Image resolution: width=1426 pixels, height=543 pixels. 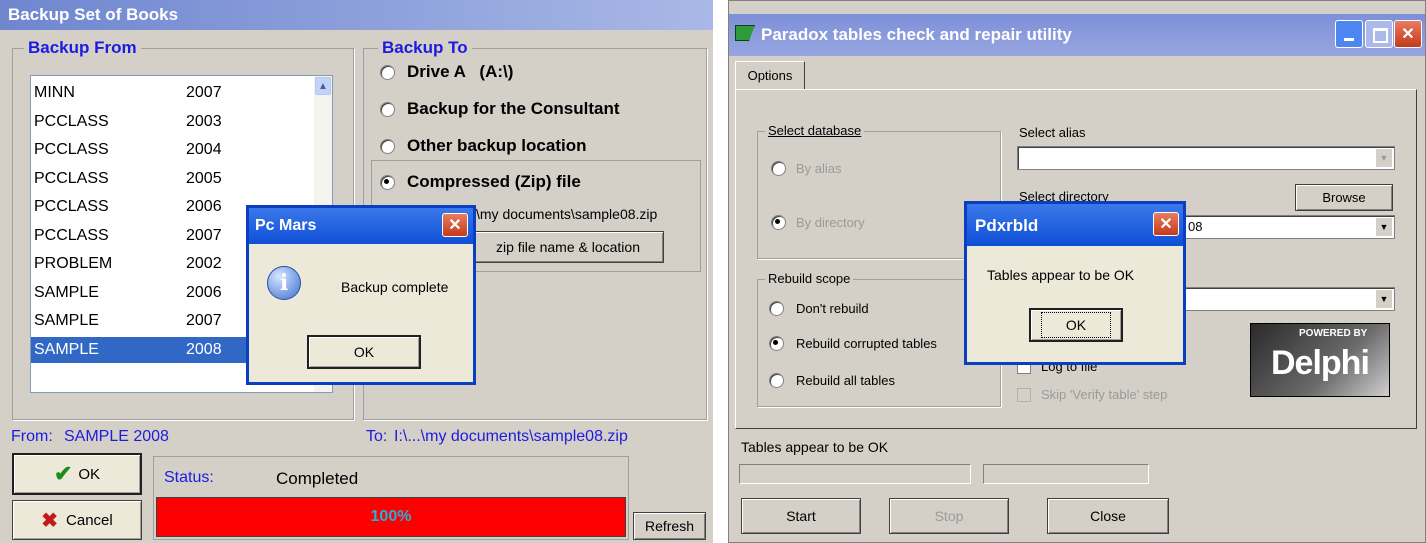 What do you see at coordinates (720, 271) in the screenshot?
I see `screenshot-divider` at bounding box center [720, 271].